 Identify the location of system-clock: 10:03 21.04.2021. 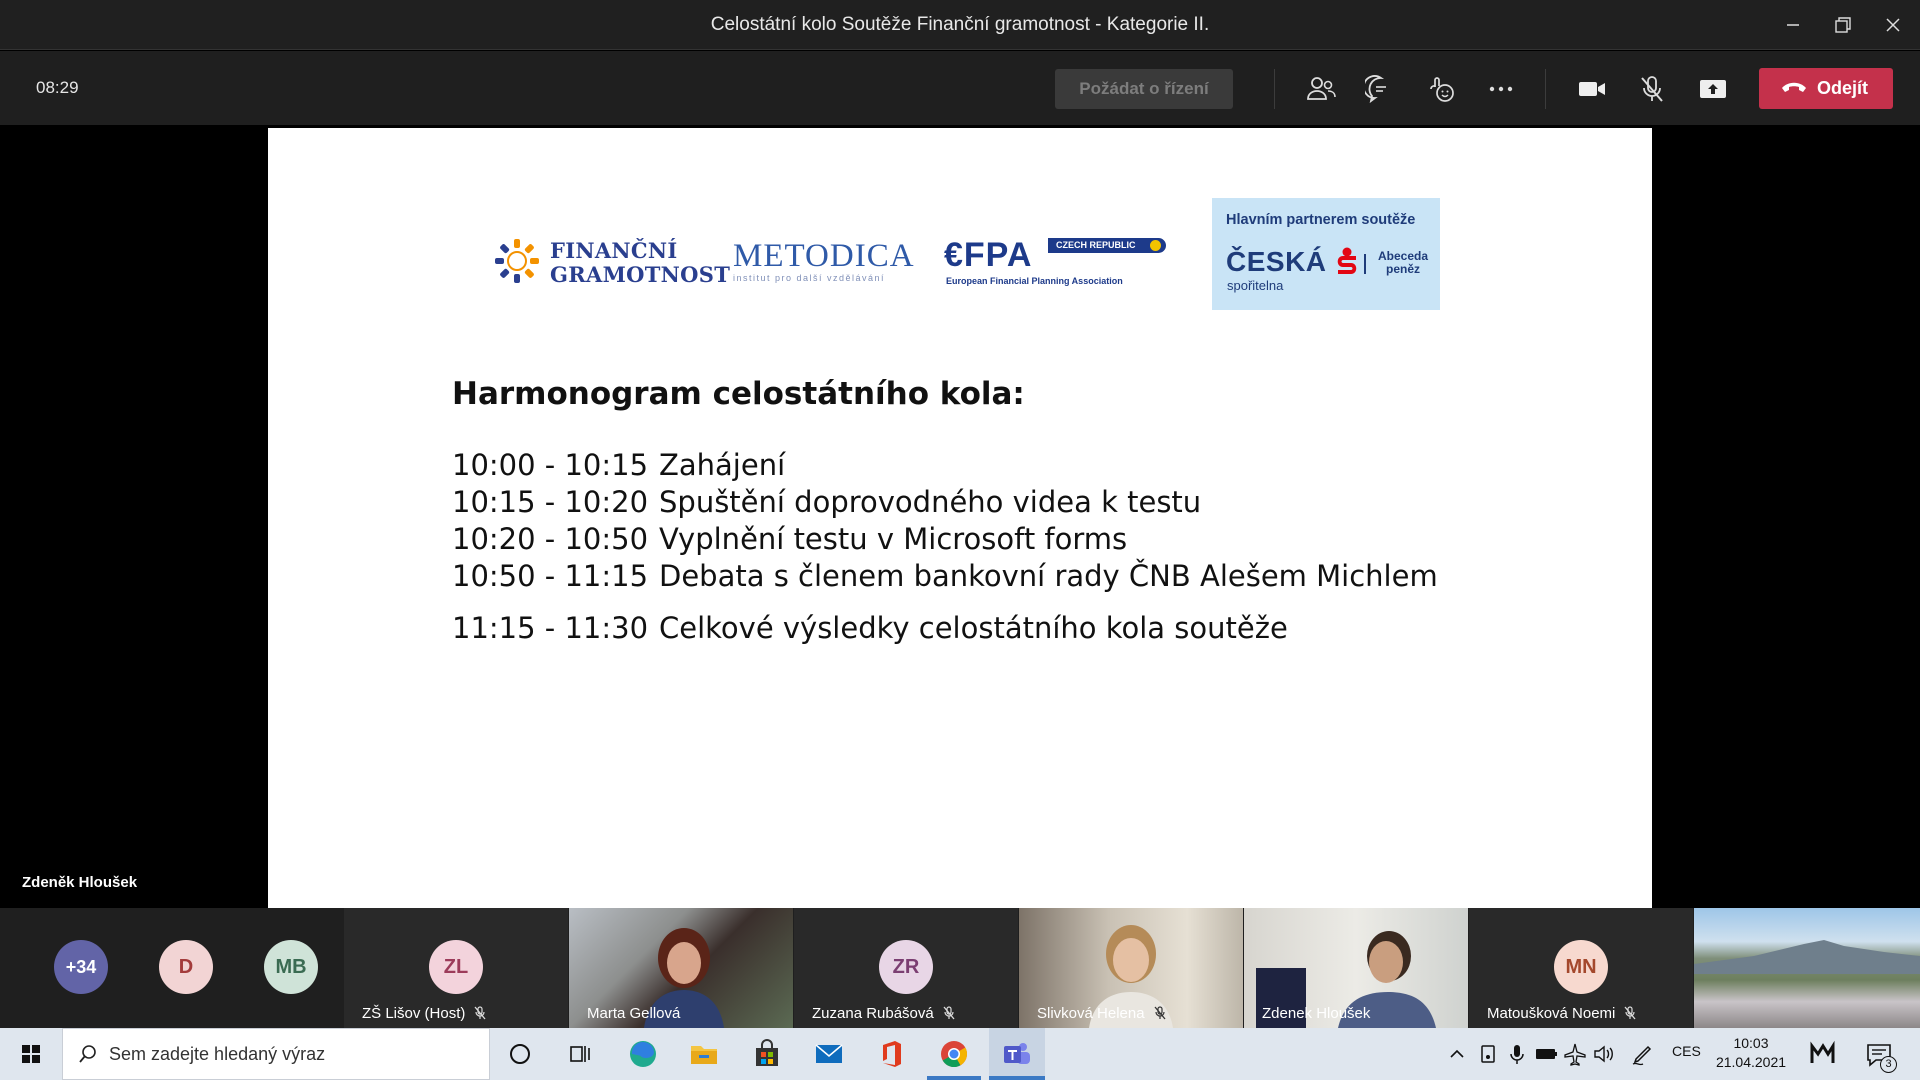
(1751, 1053).